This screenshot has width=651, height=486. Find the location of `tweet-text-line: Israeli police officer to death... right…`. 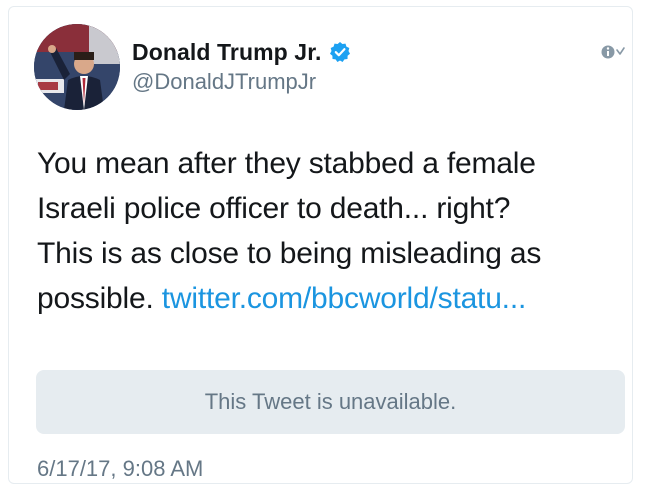

tweet-text-line: Israeli police officer to death... right… is located at coordinates (274, 208).